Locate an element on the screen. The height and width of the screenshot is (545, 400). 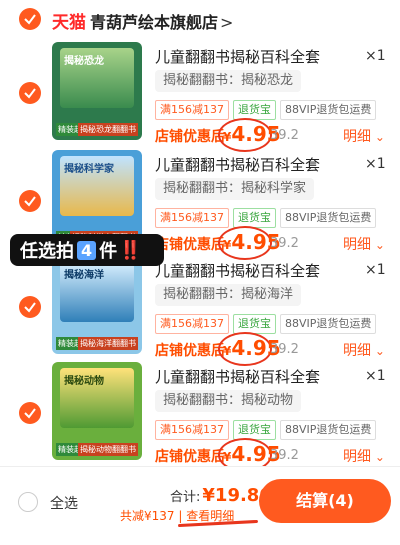
promo-overlay-caption: 任选拍 4 件 ‼️ is located at coordinates (87, 250).